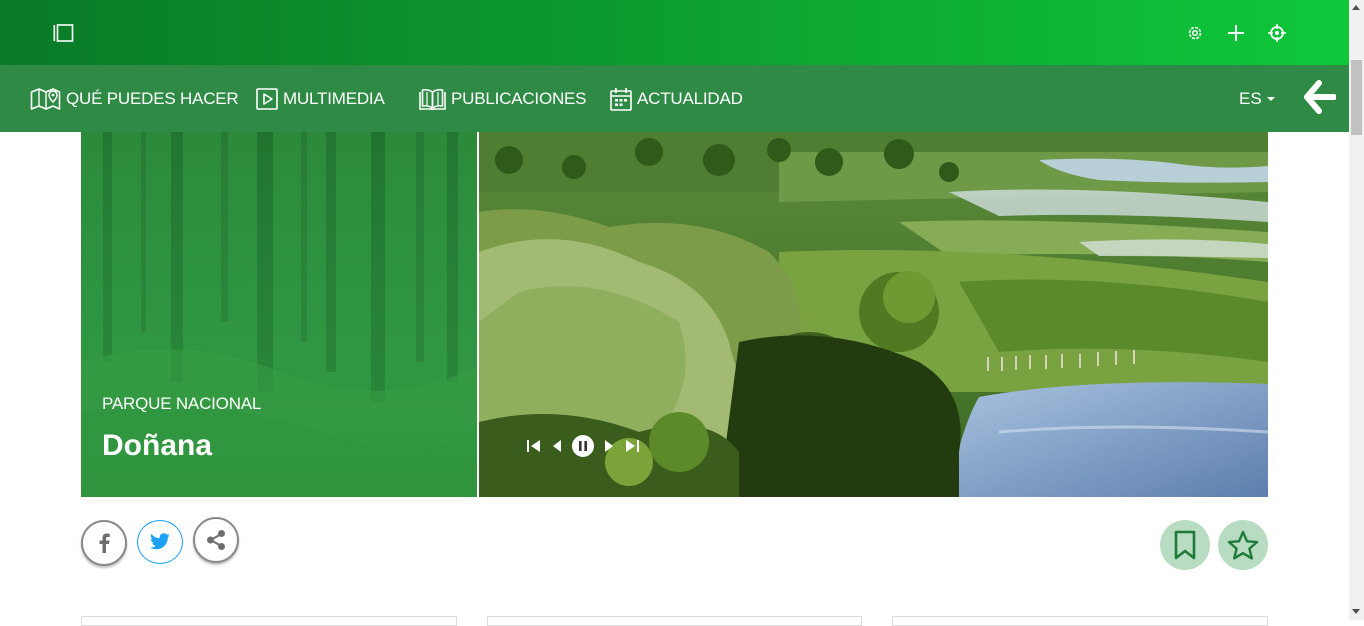 The height and width of the screenshot is (626, 1364). What do you see at coordinates (632, 446) in the screenshot?
I see `last-icon` at bounding box center [632, 446].